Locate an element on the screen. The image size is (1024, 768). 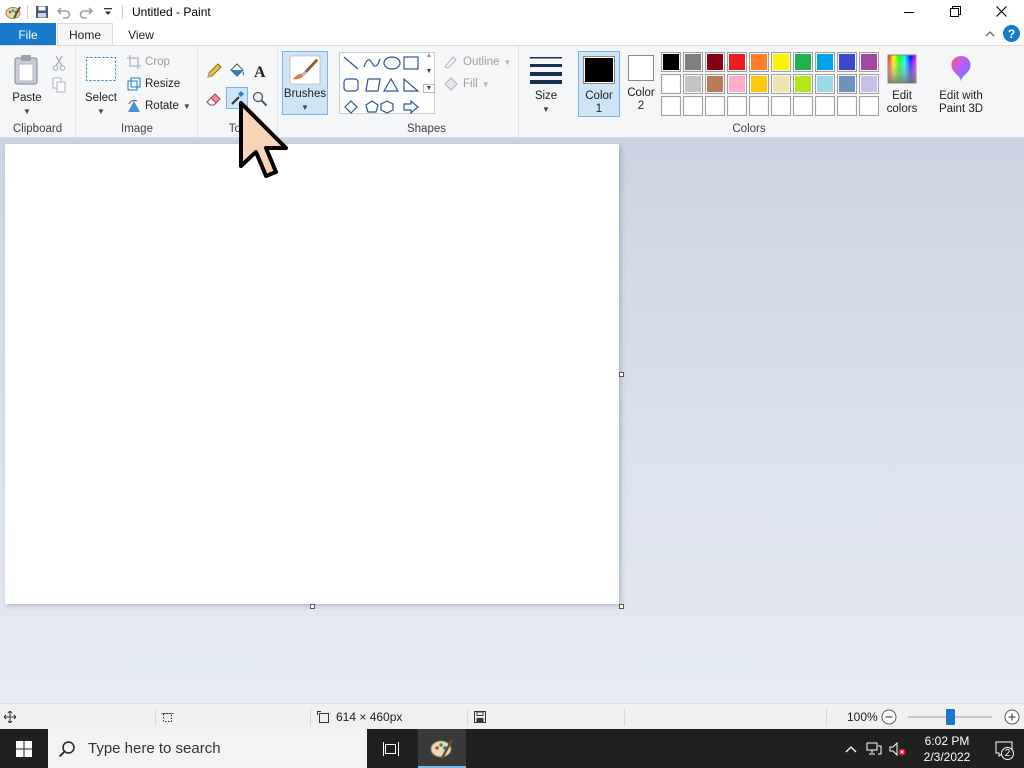
color2-button: Color 2 is located at coordinates (641, 84).